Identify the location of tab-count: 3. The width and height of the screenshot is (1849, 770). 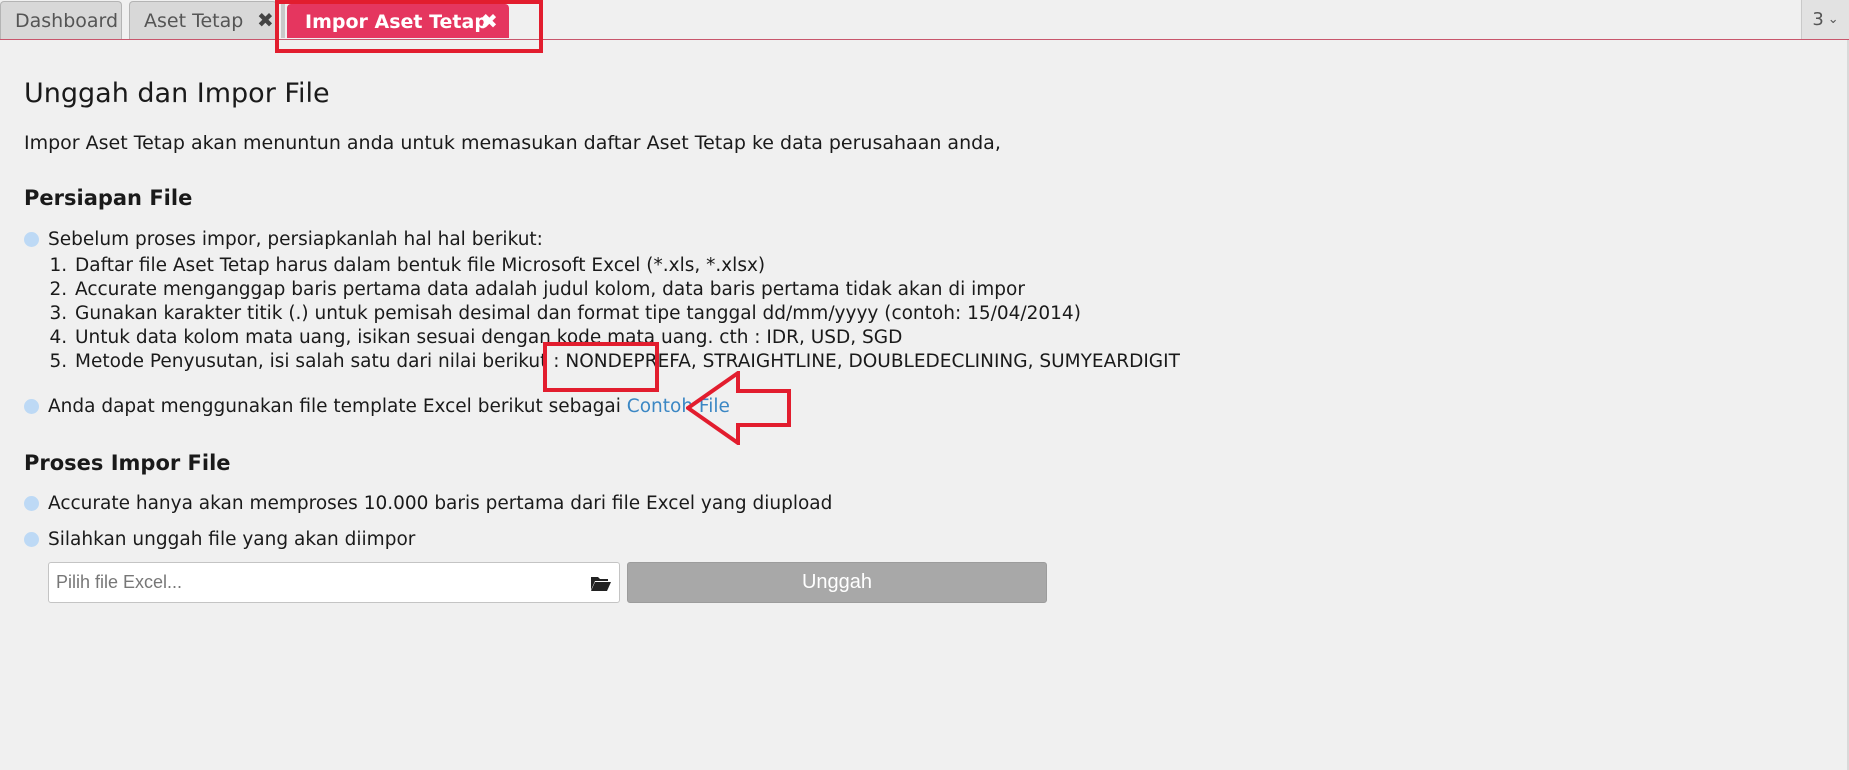
(1818, 19).